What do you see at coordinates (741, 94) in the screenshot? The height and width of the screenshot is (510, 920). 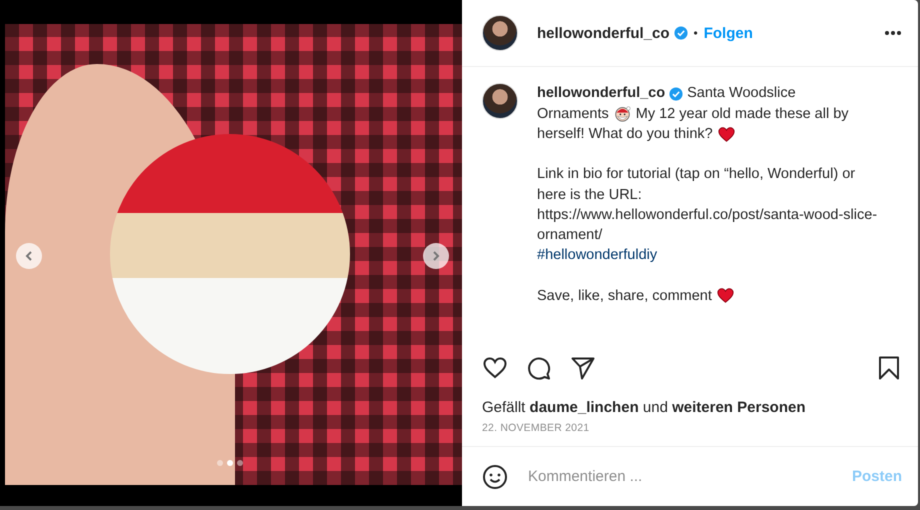 I see `caption-text: Santa Woodslice` at bounding box center [741, 94].